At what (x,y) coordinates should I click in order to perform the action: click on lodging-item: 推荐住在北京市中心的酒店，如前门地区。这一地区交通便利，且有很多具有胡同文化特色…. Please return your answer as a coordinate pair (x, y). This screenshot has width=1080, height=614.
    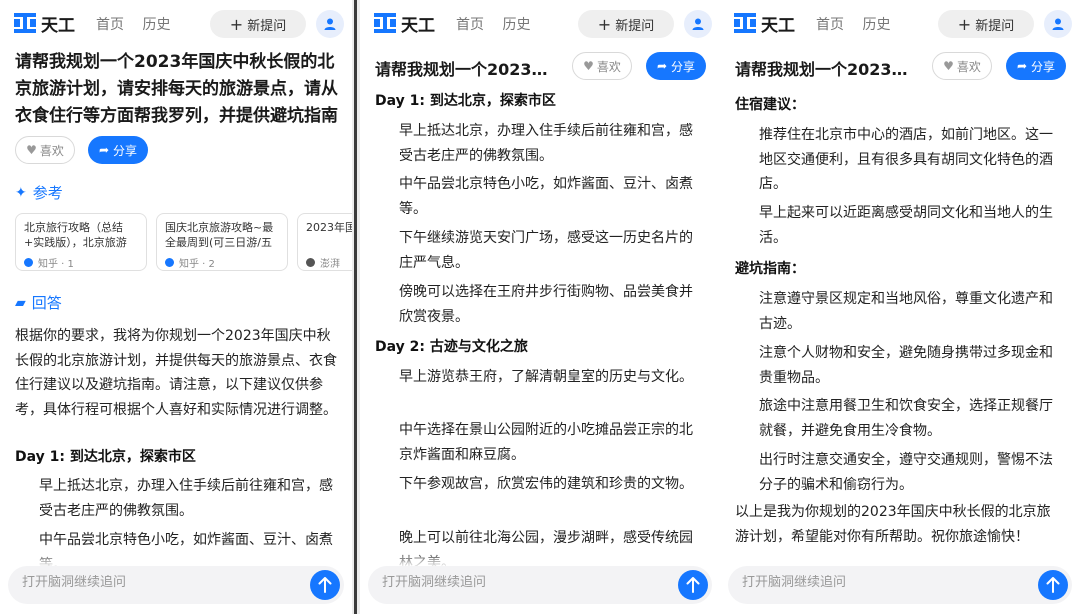
    Looking at the image, I should click on (906, 159).